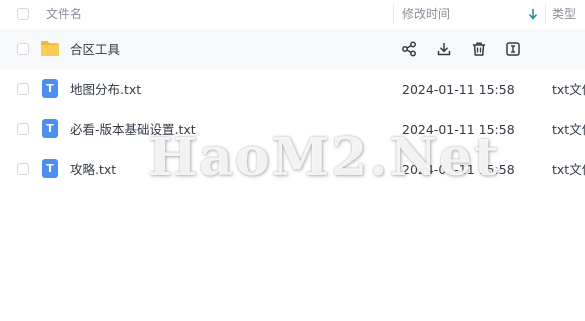 This screenshot has height=321, width=585. I want to click on sort-descending-icon, so click(533, 14).